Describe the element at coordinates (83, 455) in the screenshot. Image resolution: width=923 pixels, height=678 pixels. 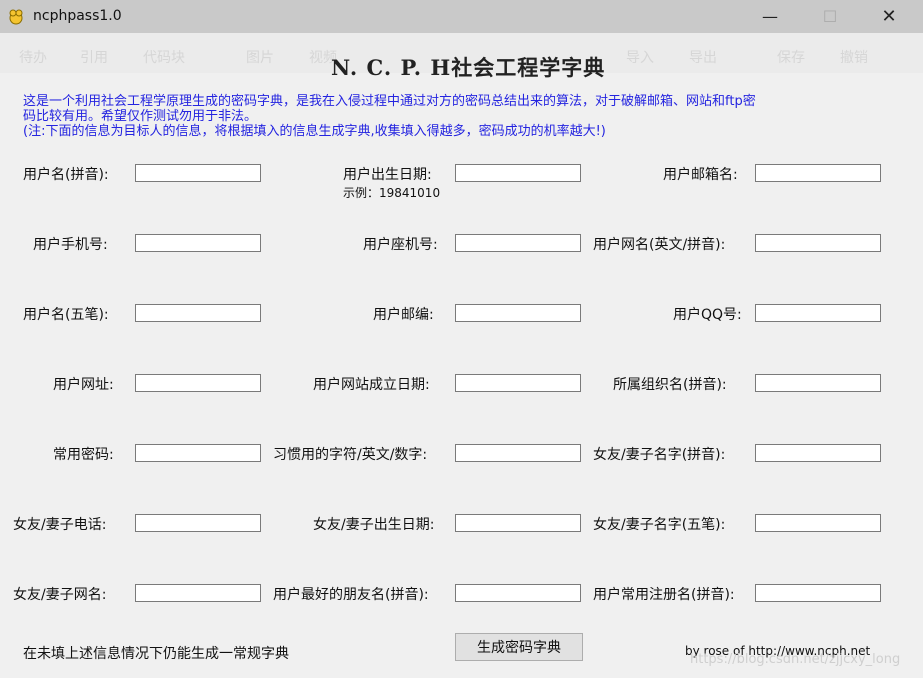
I see `common-password-label: 常用密码:` at that location.